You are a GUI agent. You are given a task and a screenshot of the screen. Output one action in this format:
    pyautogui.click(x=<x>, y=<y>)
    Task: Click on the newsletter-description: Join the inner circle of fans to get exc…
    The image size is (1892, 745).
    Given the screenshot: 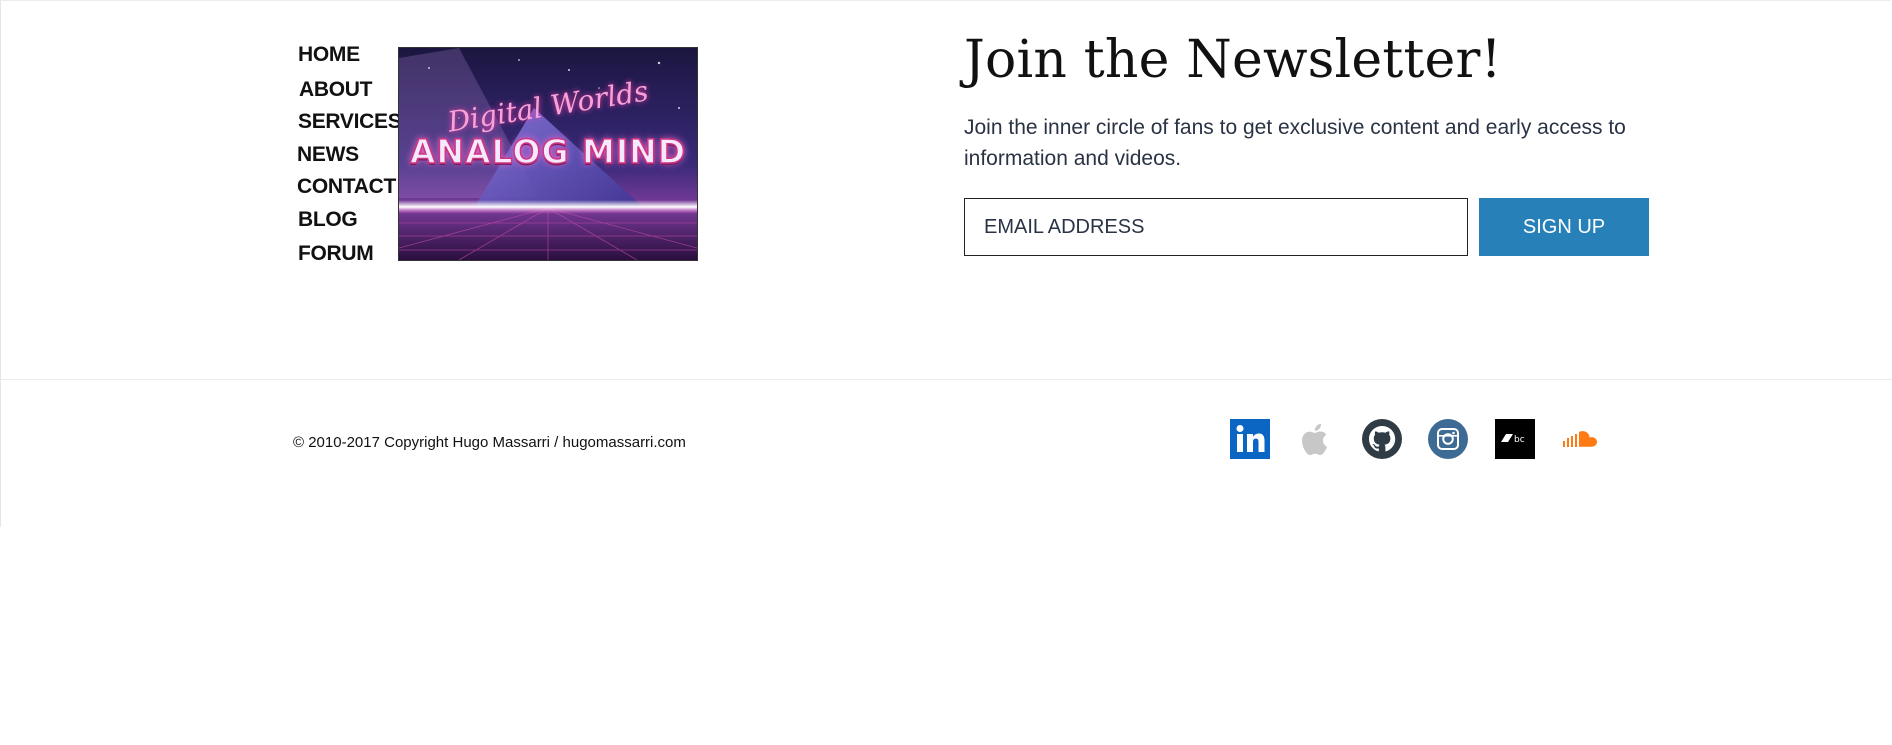 What is the action you would take?
    pyautogui.click(x=1295, y=143)
    